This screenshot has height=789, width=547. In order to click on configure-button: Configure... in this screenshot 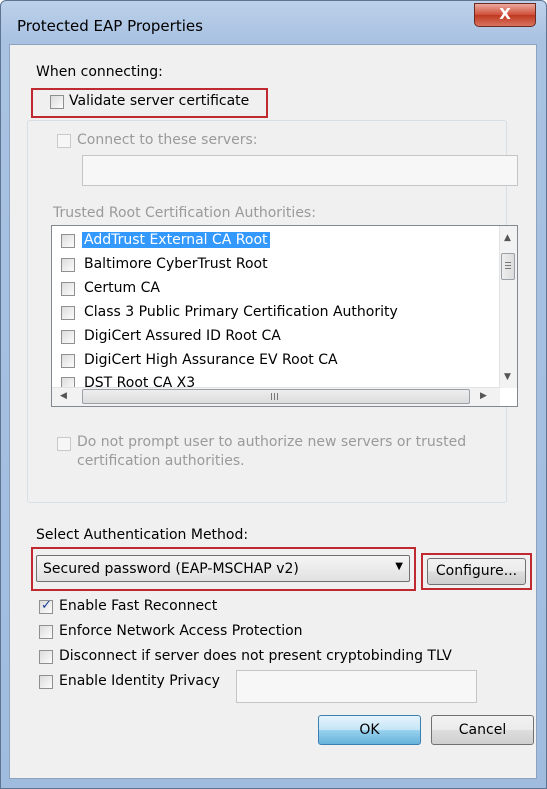, I will do `click(476, 571)`.